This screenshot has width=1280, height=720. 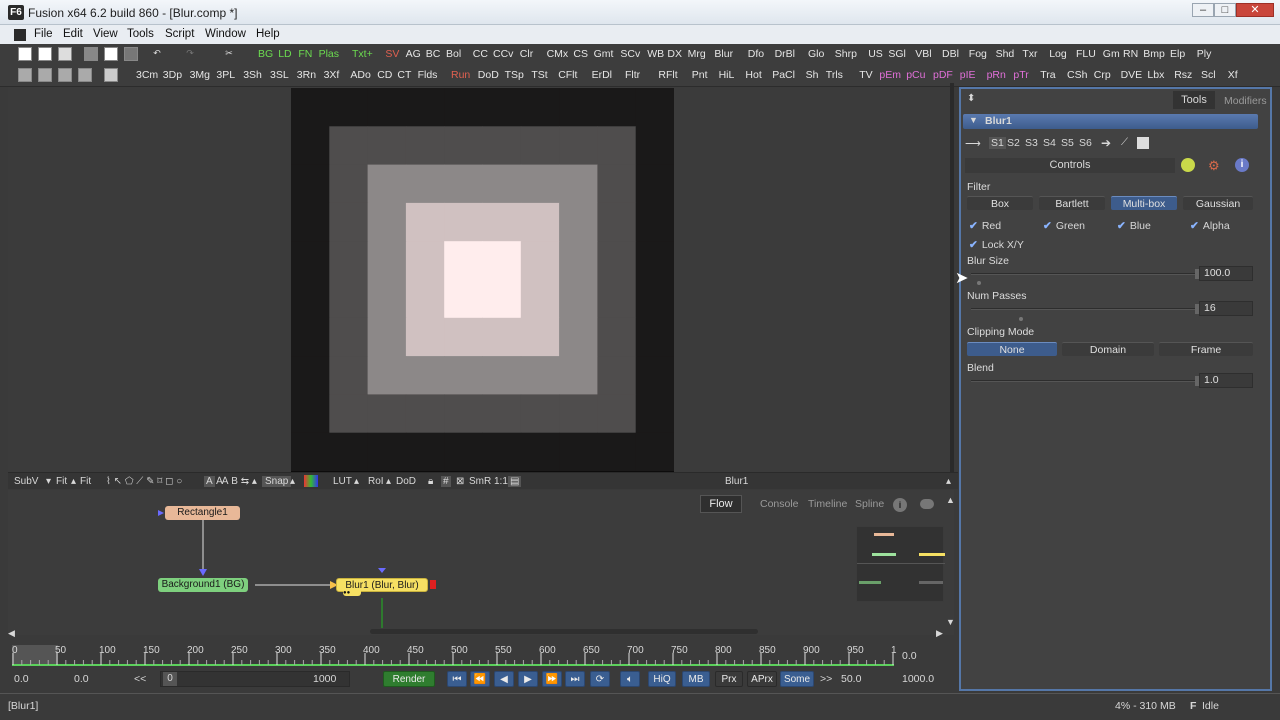 I want to click on tb2-tool-tra: Tra, so click(x=1047, y=75).